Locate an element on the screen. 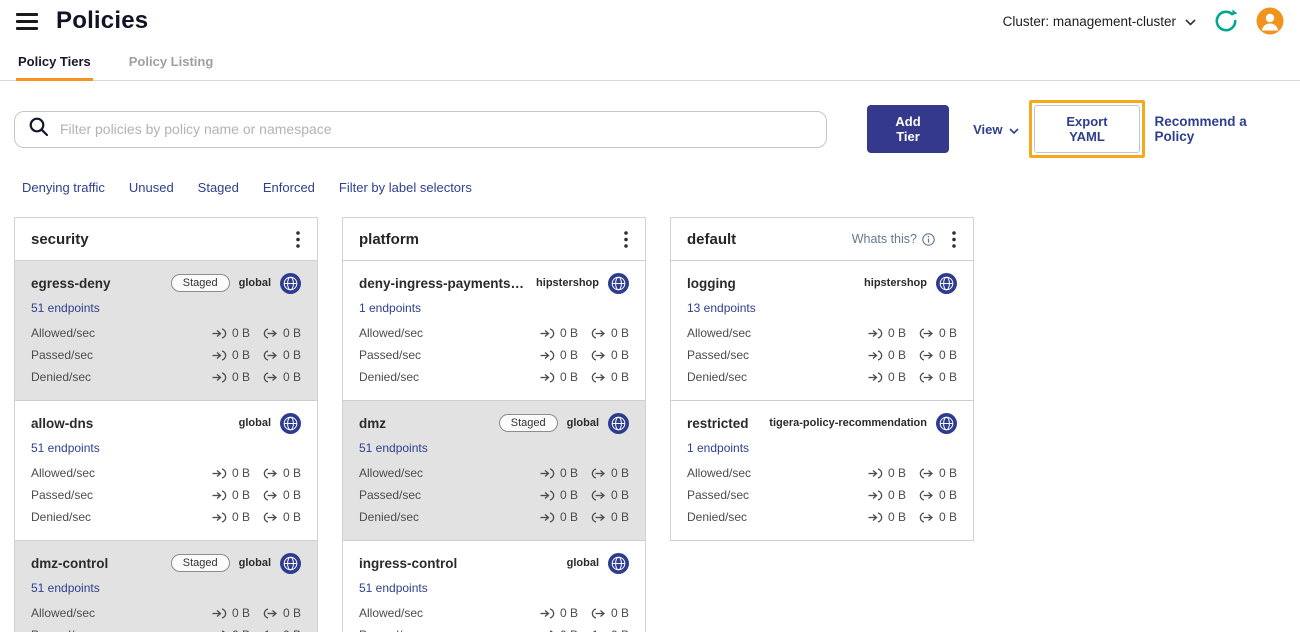  egress-value: 0 B is located at coordinates (947, 473).